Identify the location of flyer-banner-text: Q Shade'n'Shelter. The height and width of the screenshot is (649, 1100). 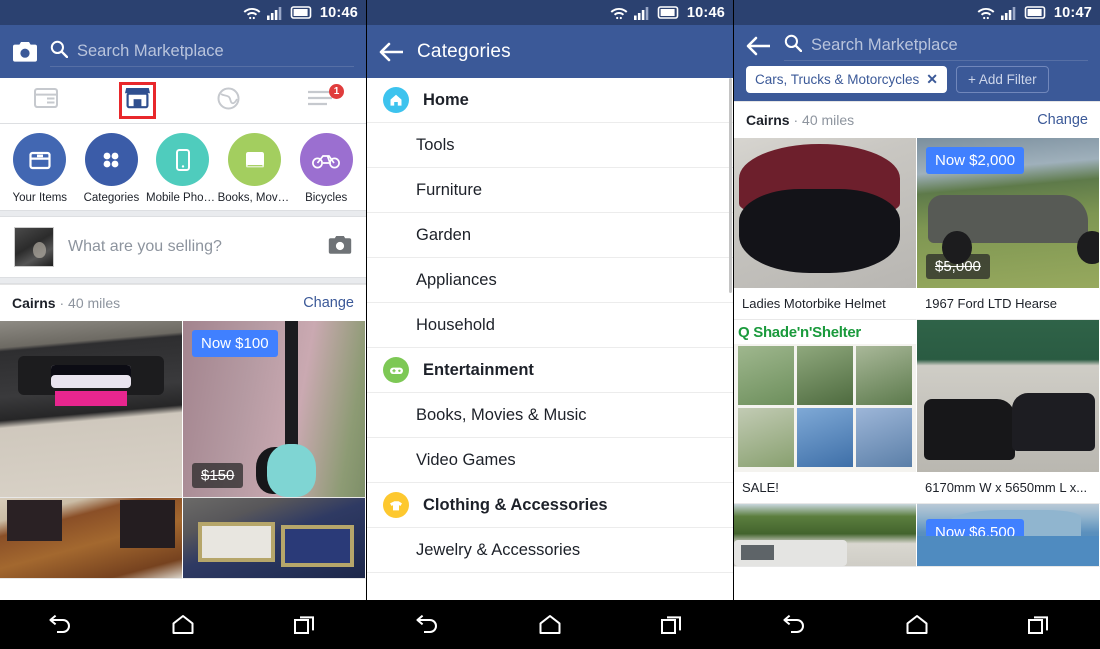
(825, 332).